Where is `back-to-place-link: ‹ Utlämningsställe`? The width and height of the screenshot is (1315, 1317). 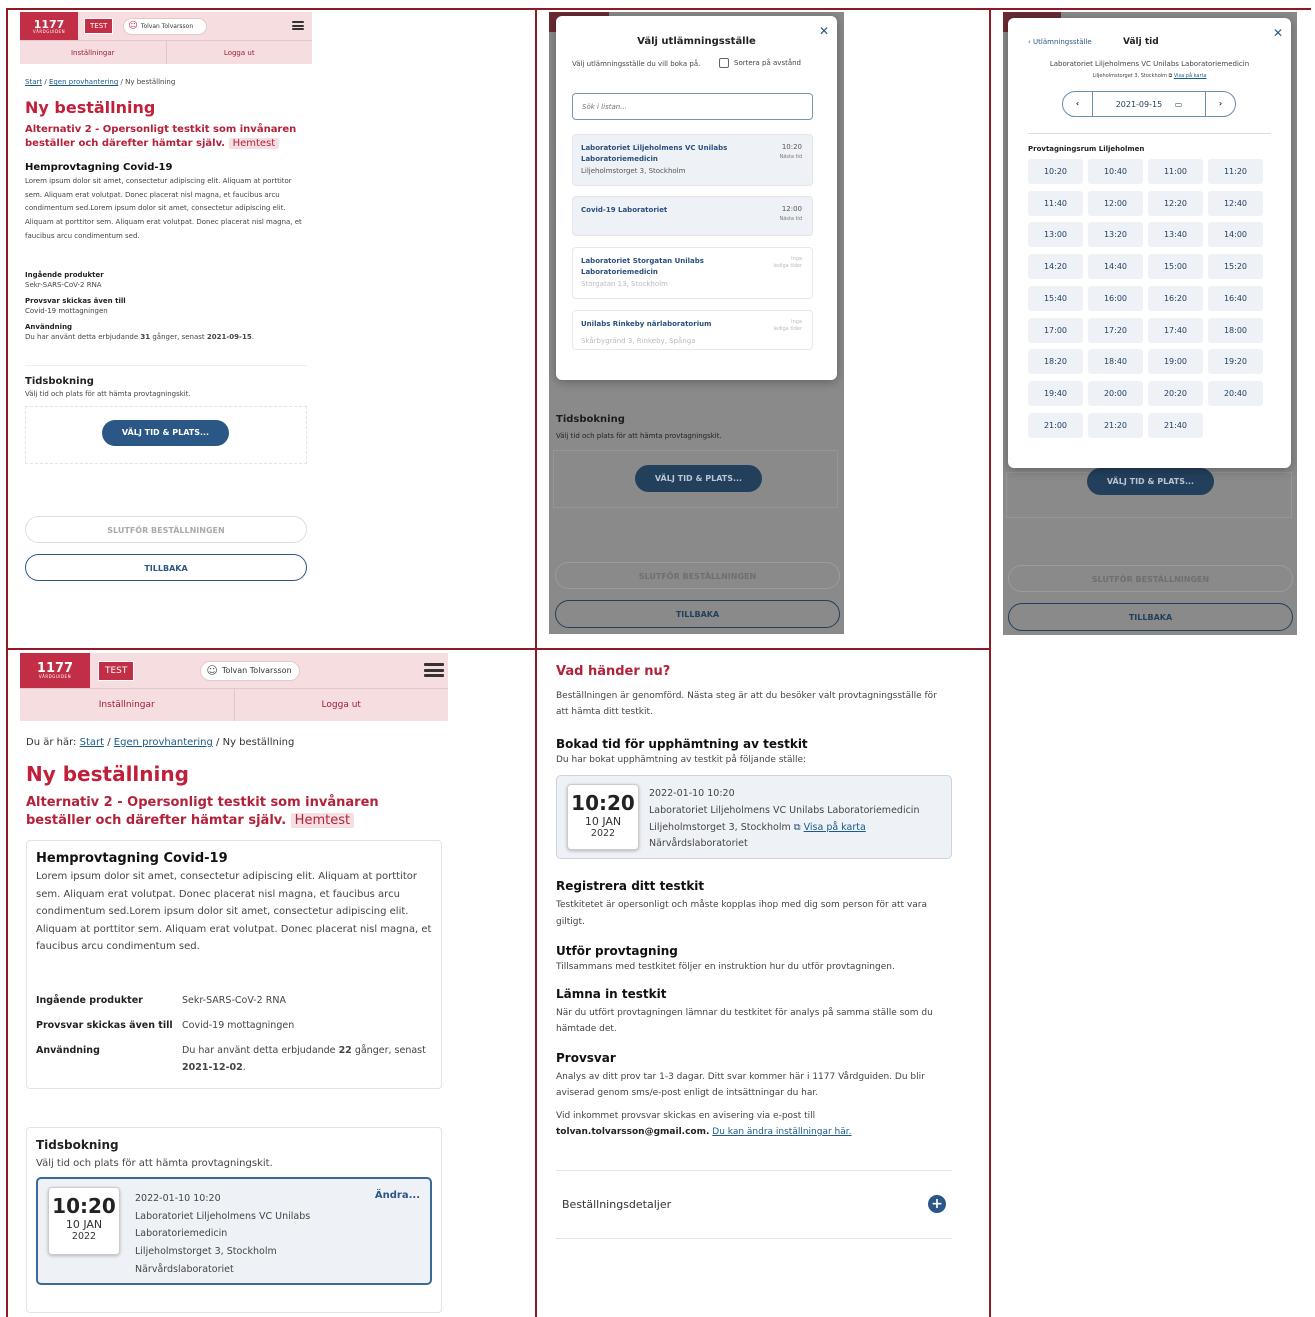 back-to-place-link: ‹ Utlämningsställe is located at coordinates (1060, 42).